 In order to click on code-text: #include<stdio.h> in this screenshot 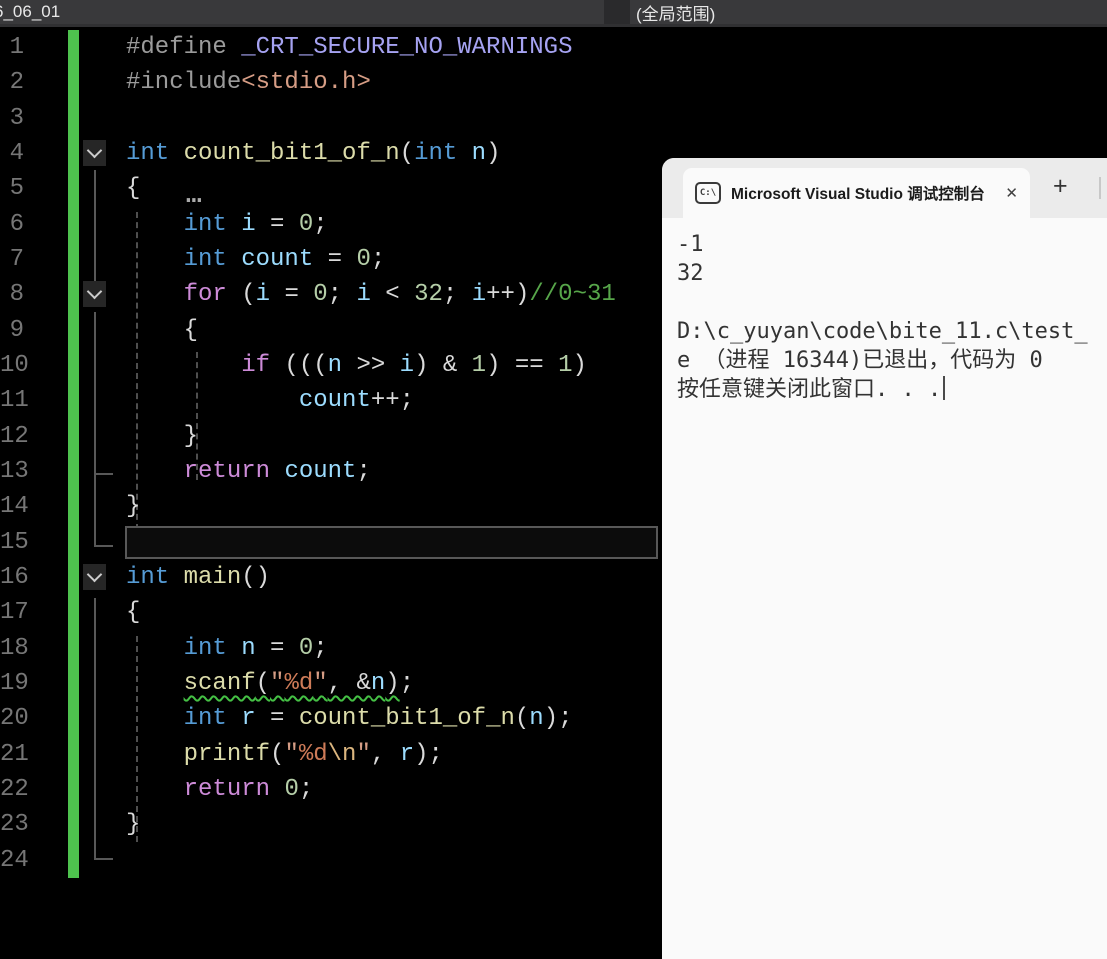, I will do `click(248, 83)`.